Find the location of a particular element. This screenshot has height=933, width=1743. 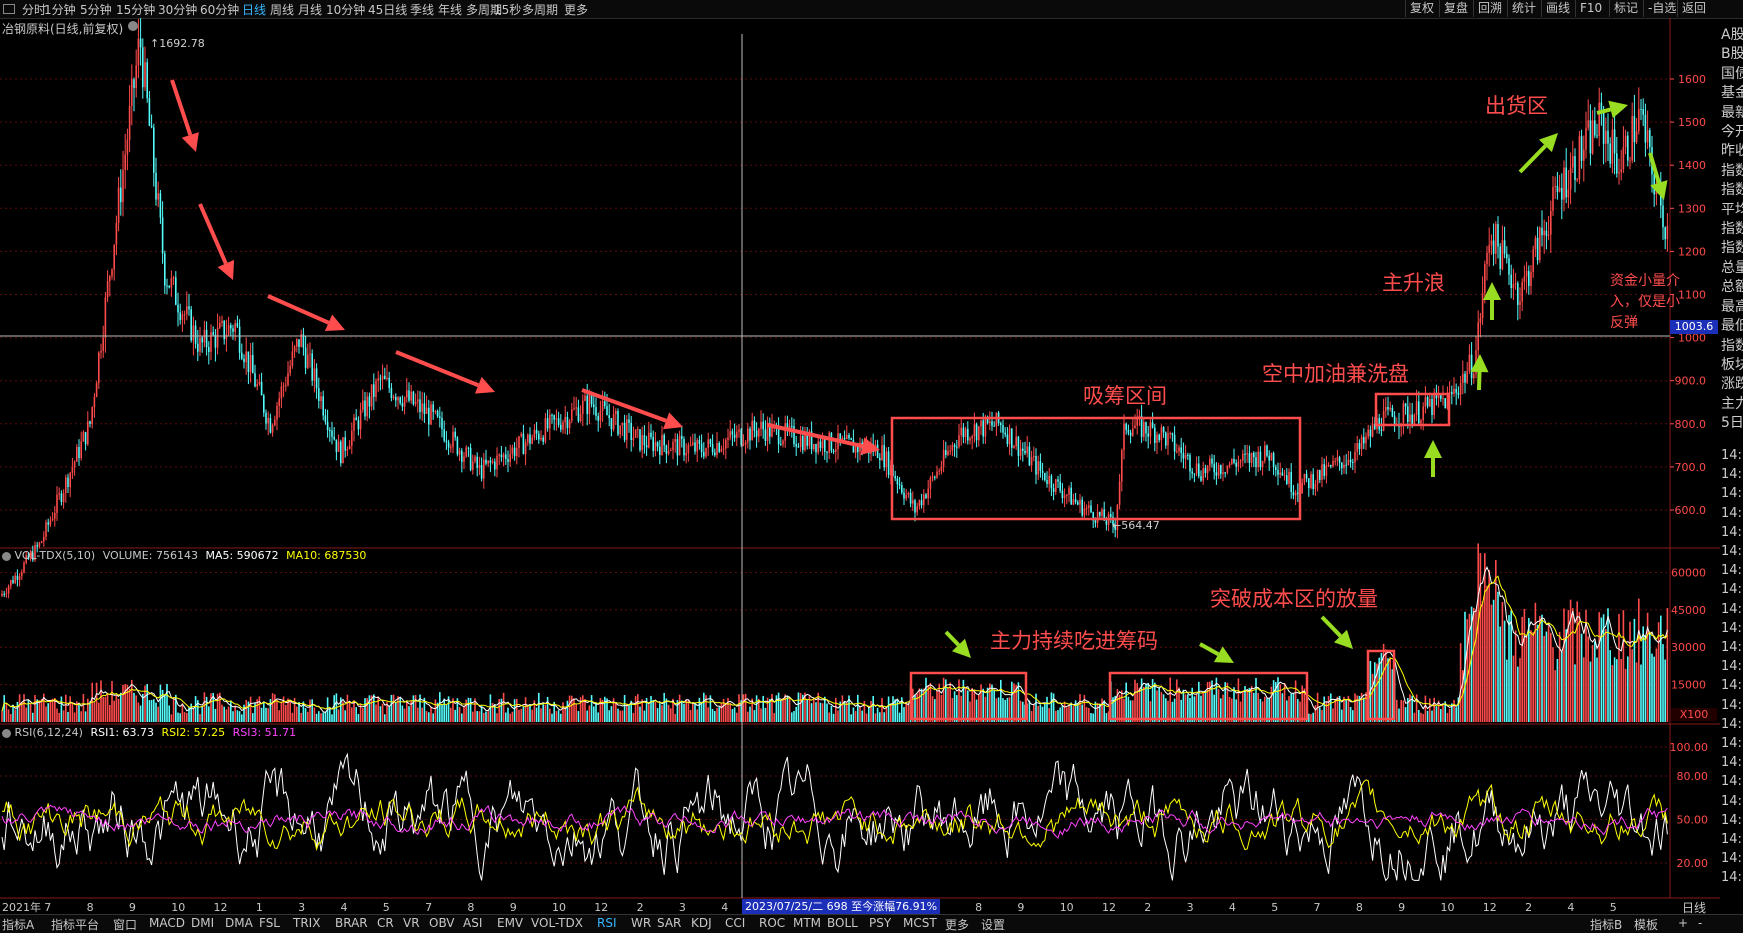

indicator-tab-18: KDJ is located at coordinates (701, 923).